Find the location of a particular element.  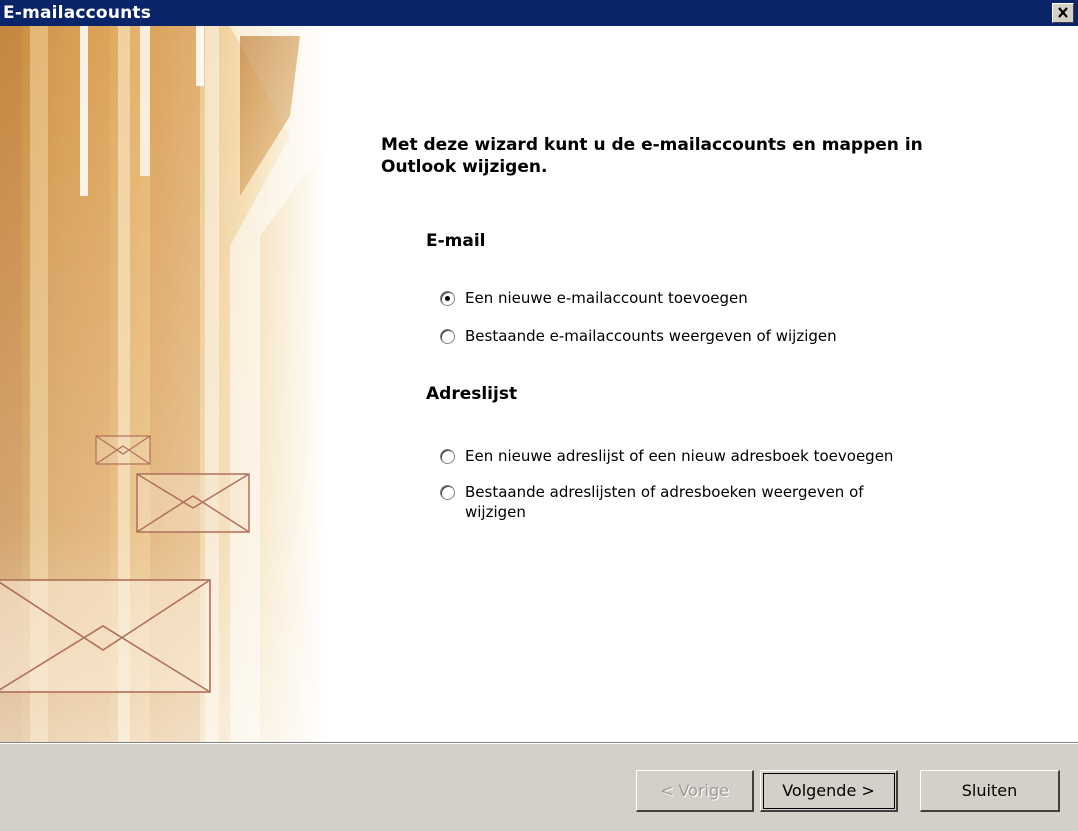

close-window-button is located at coordinates (1063, 13).